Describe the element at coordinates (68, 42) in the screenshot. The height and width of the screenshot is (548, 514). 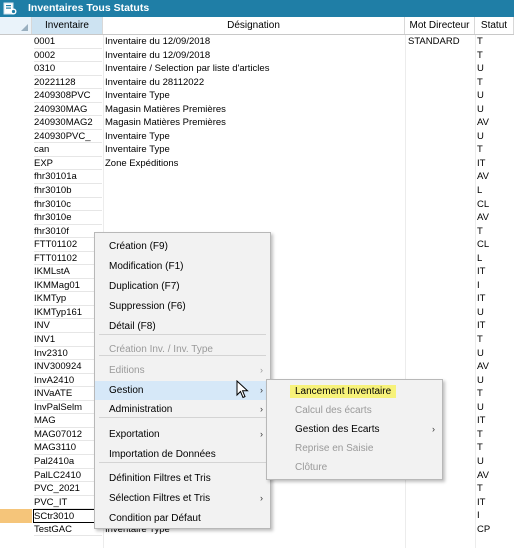
I see `cell-inventaire: 0001` at that location.